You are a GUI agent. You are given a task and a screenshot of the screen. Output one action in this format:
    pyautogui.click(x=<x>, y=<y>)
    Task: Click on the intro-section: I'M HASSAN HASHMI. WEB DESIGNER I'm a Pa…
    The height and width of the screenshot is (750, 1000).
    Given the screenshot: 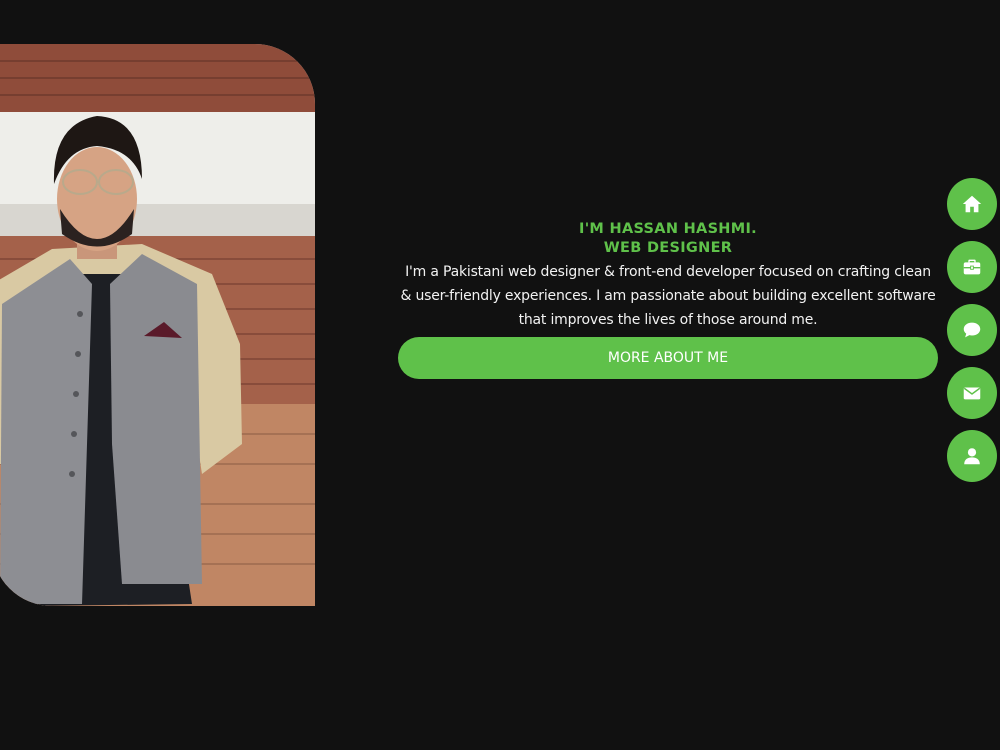 What is the action you would take?
    pyautogui.click(x=668, y=299)
    